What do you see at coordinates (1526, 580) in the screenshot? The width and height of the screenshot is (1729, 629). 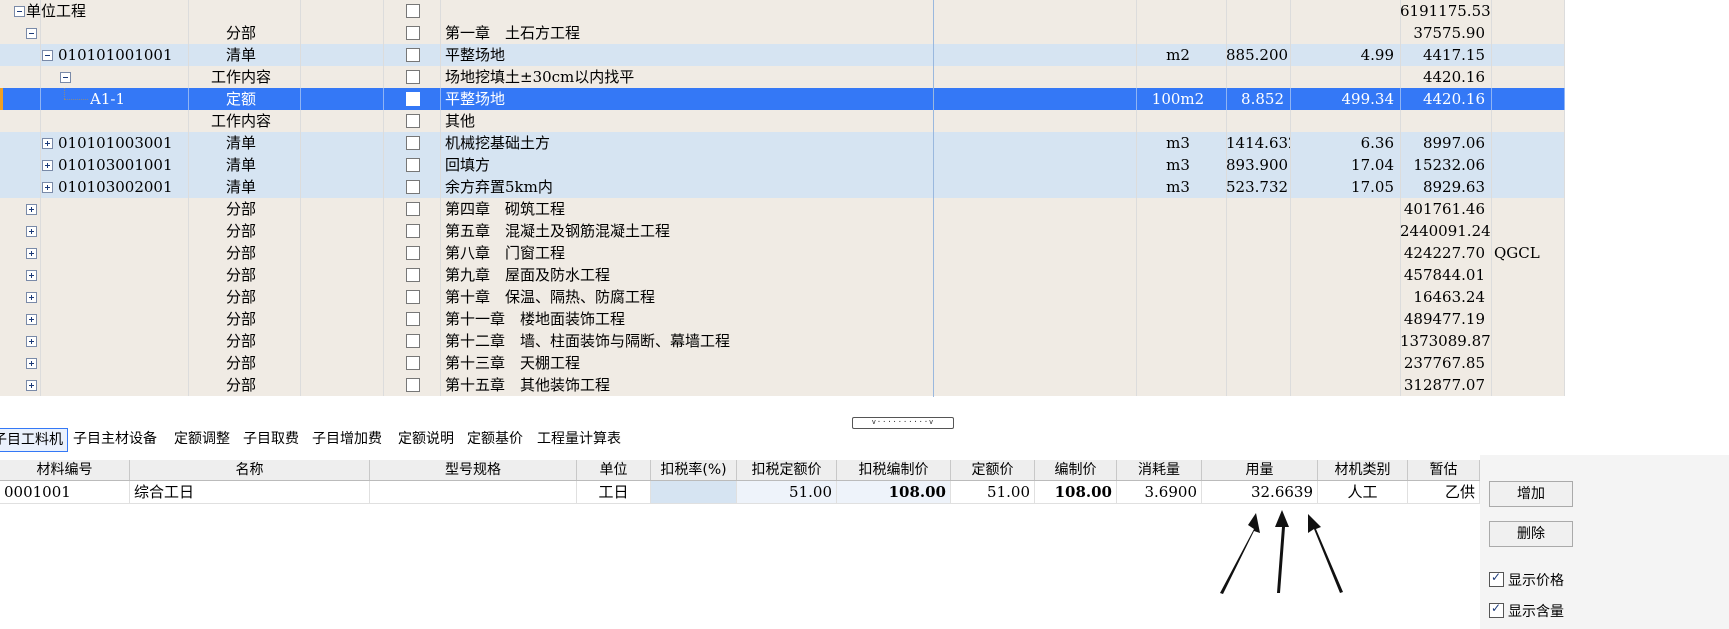 I see `show-price-checkbox: 显示价格` at bounding box center [1526, 580].